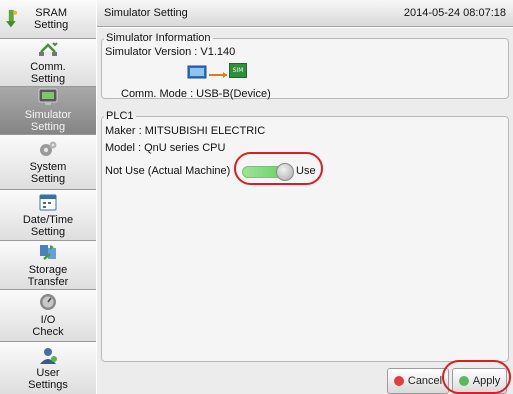  Describe the element at coordinates (12, 18) in the screenshot. I see `sram-icon` at that location.